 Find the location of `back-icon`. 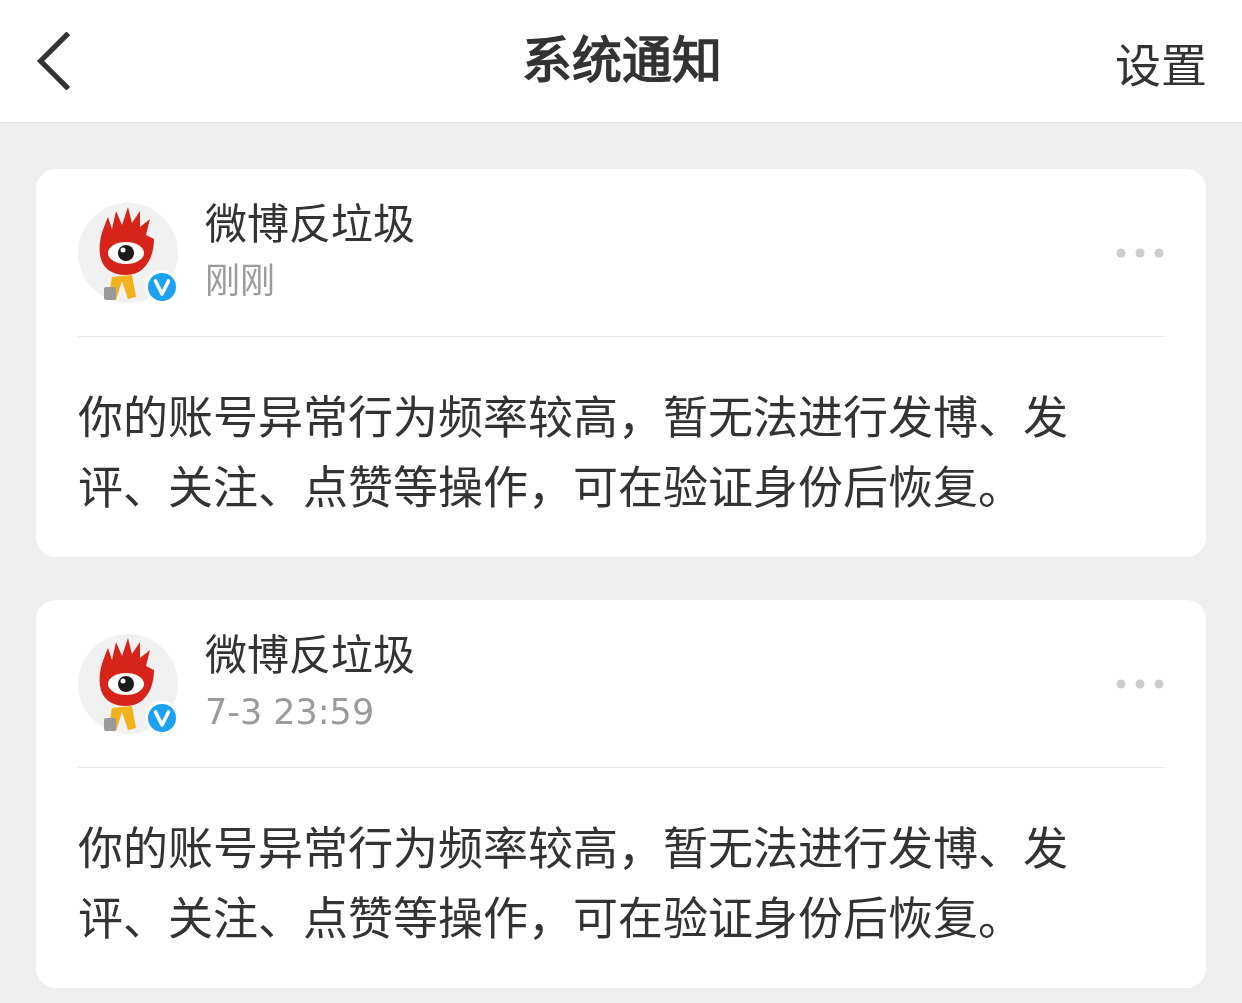

back-icon is located at coordinates (53, 61).